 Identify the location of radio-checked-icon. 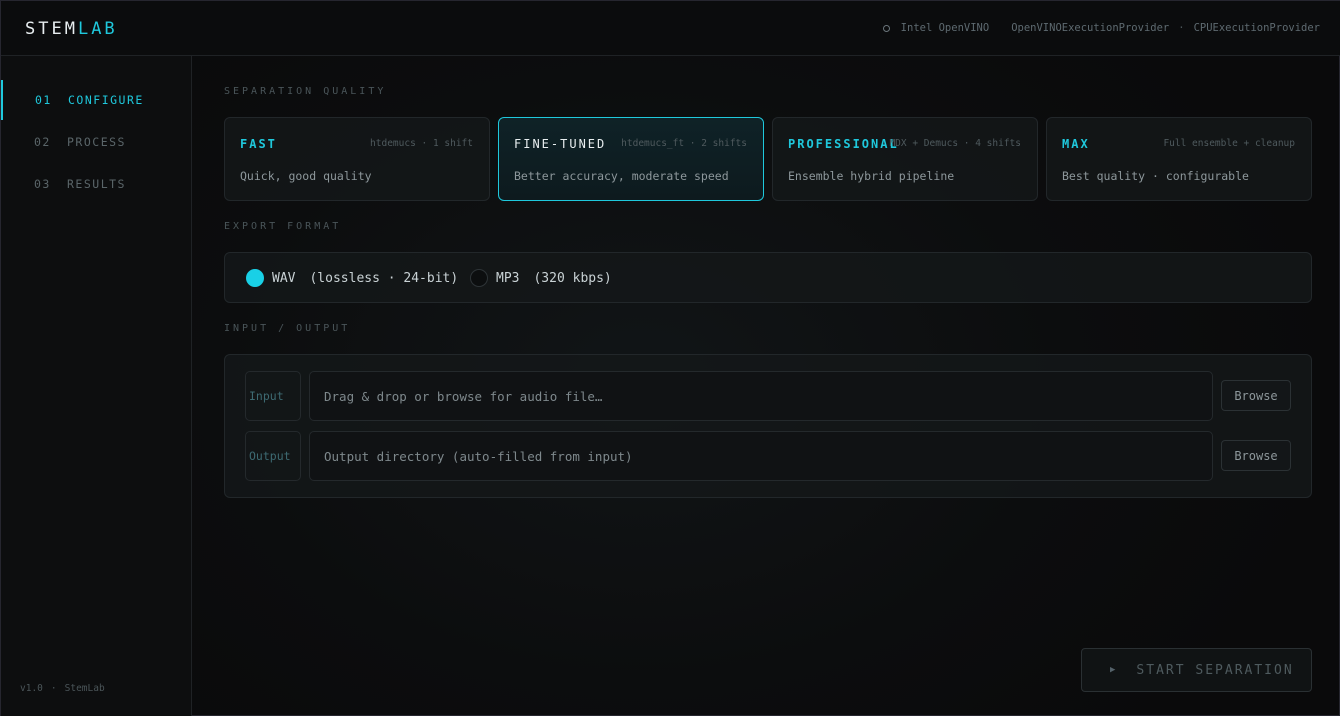
(255, 278).